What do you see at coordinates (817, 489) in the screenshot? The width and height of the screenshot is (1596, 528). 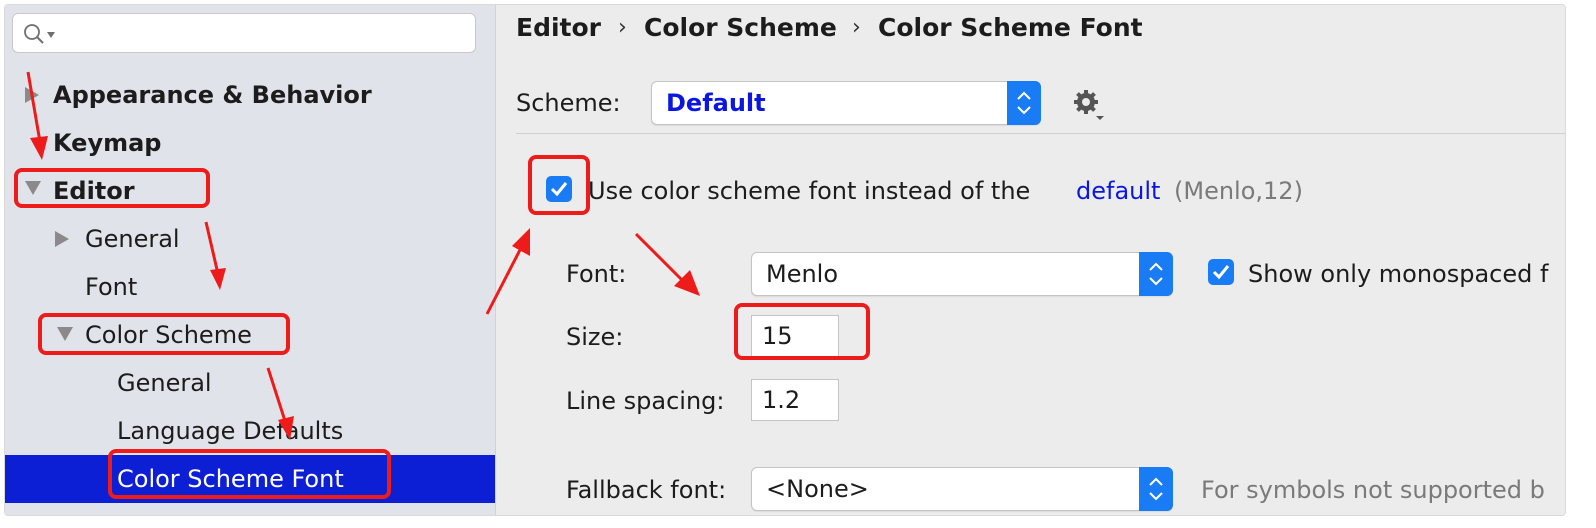 I see `fallback-font-value: <None>` at bounding box center [817, 489].